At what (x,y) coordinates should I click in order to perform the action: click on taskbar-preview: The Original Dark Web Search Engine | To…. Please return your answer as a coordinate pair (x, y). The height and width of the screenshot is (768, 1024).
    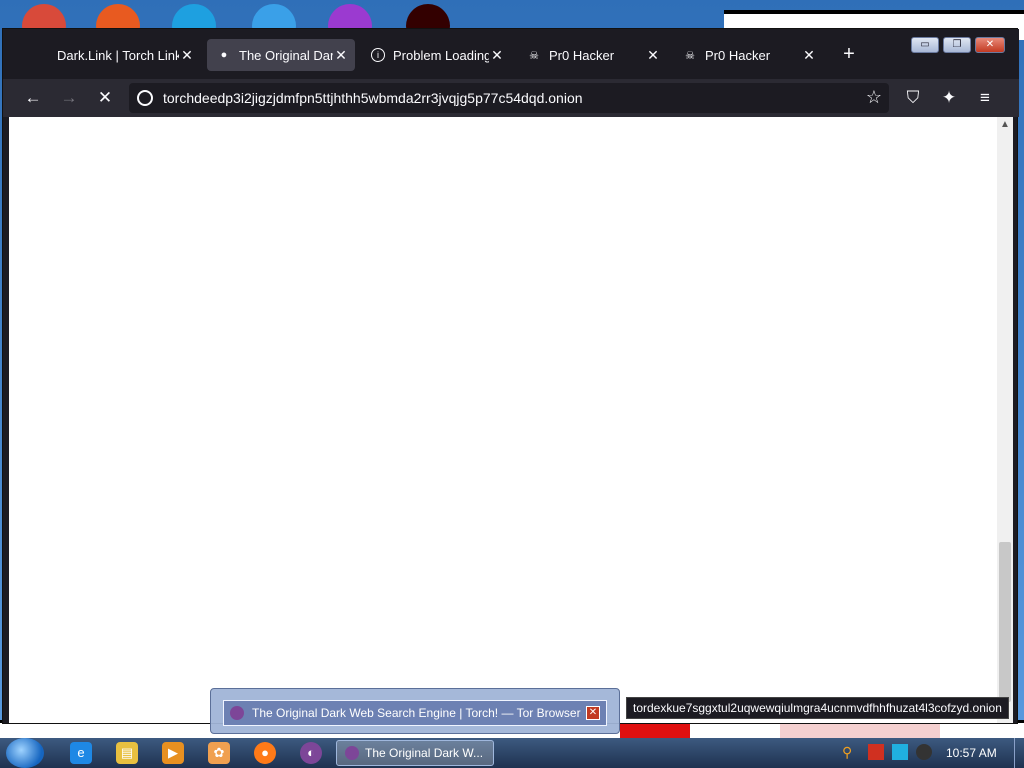
    Looking at the image, I should click on (415, 711).